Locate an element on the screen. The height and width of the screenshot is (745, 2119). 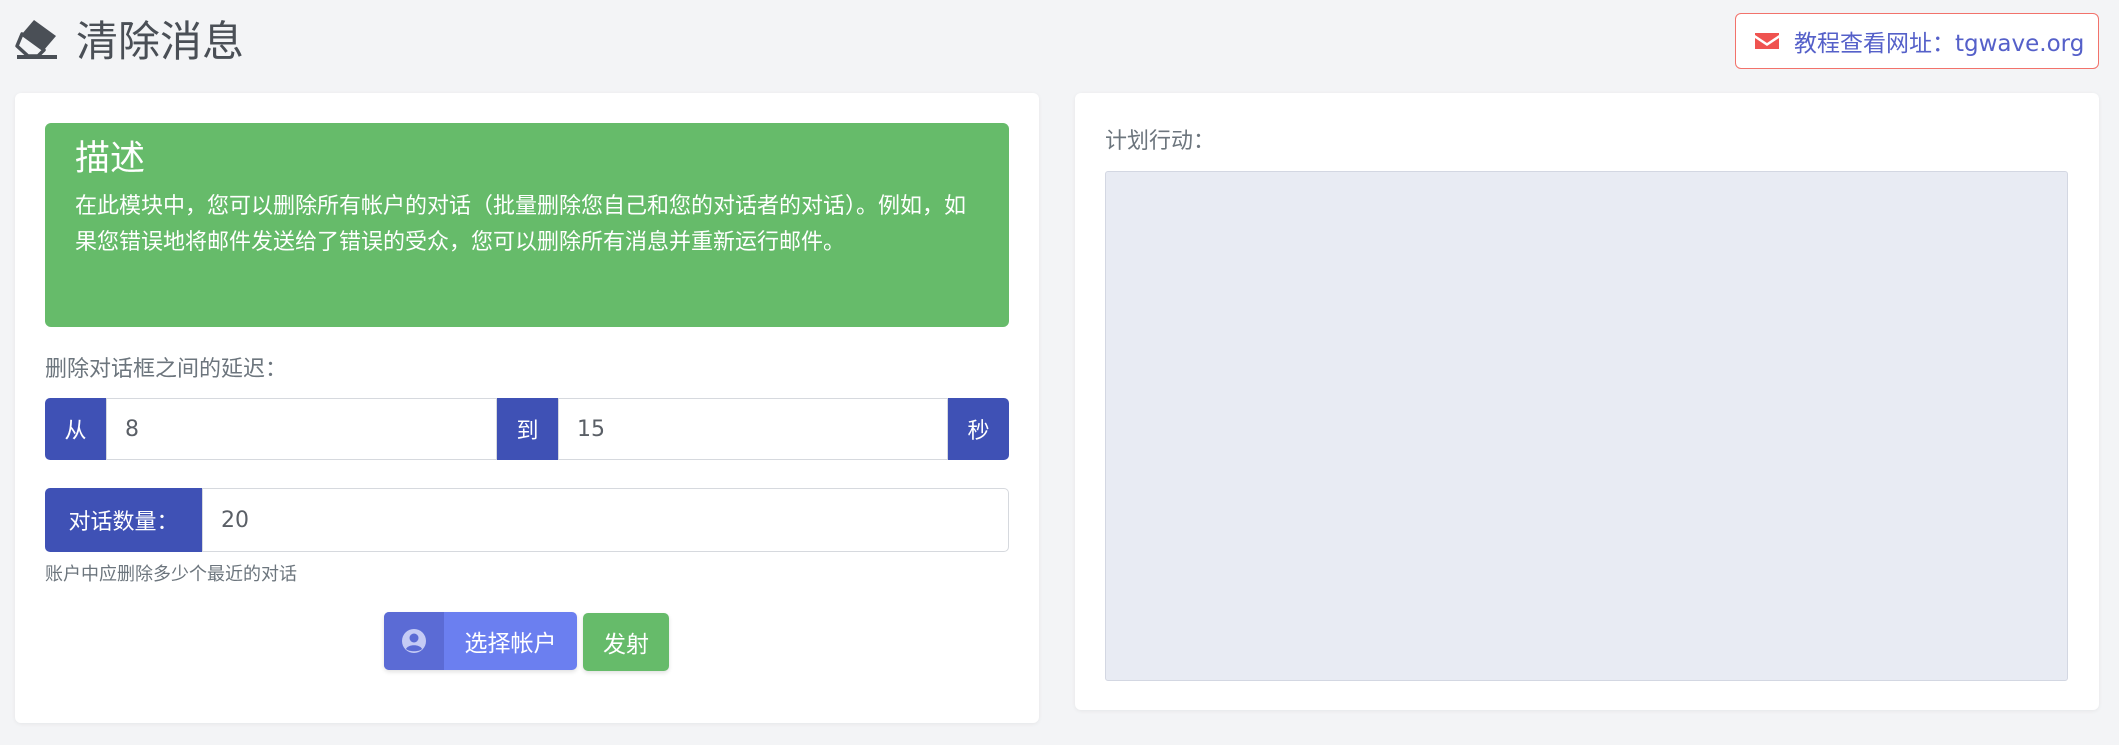
dialog-count-value is located at coordinates (614, 520).